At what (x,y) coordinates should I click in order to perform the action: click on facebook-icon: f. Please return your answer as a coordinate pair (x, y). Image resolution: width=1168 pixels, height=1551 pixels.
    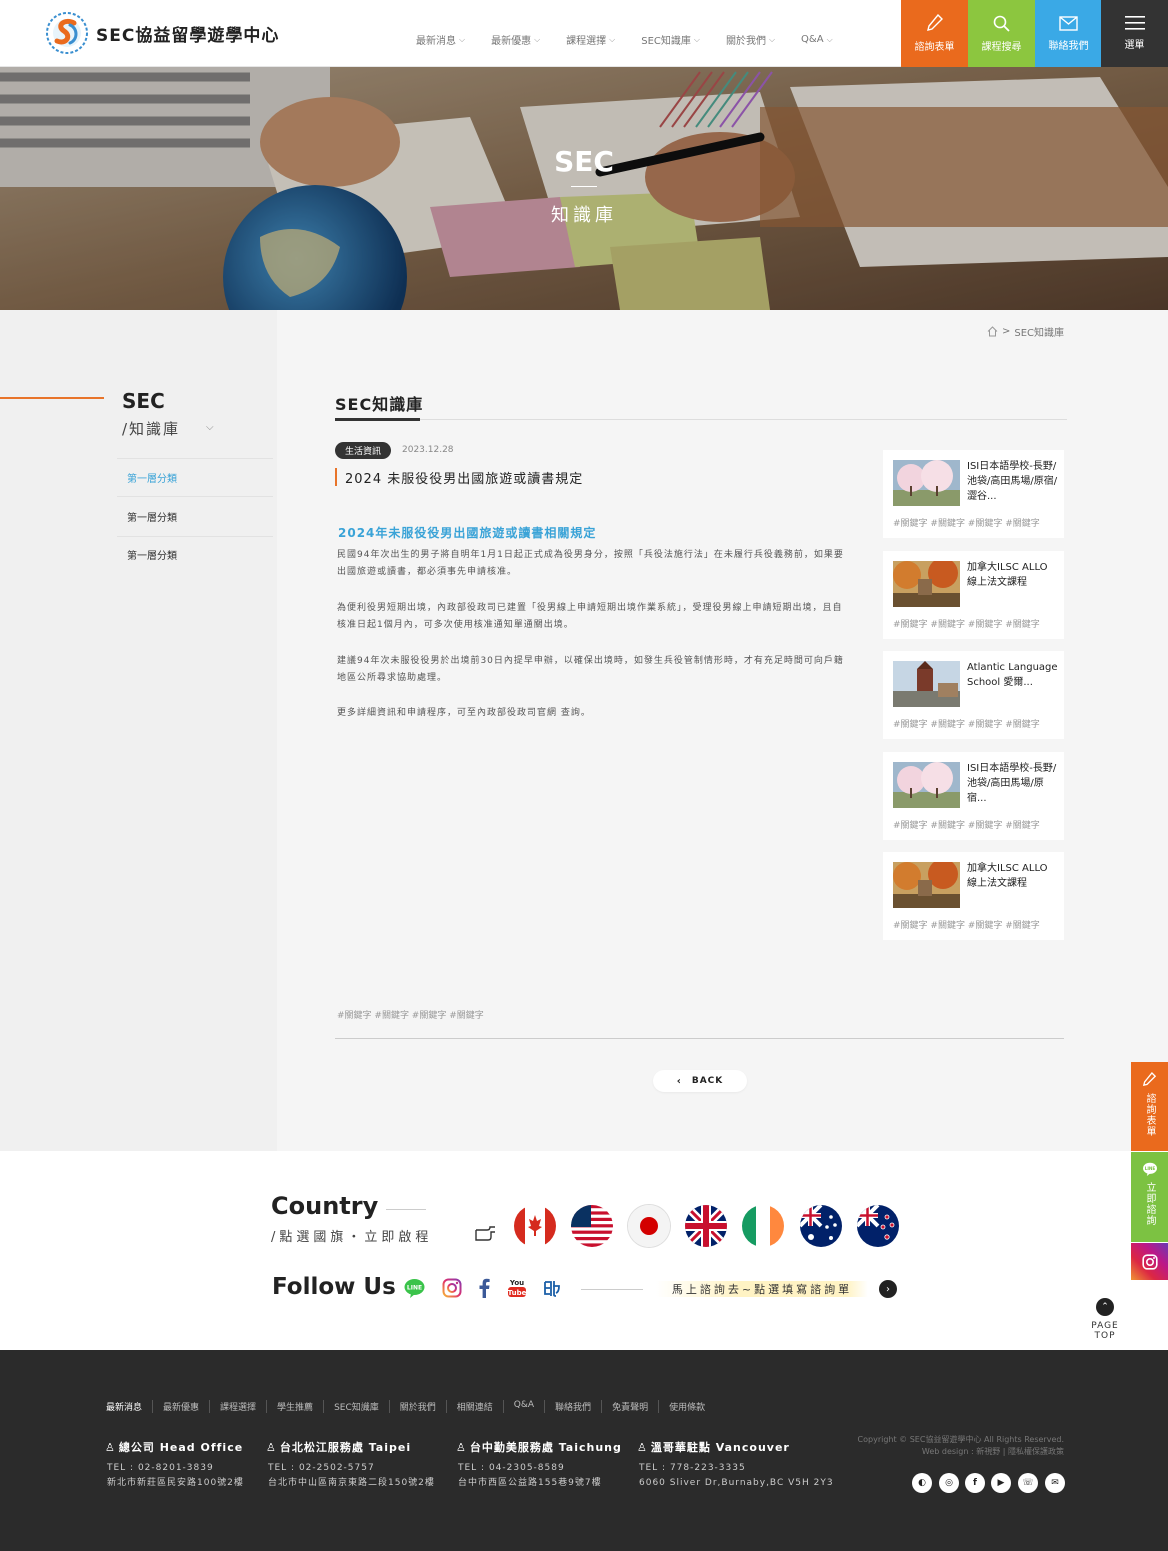
    Looking at the image, I should click on (975, 1483).